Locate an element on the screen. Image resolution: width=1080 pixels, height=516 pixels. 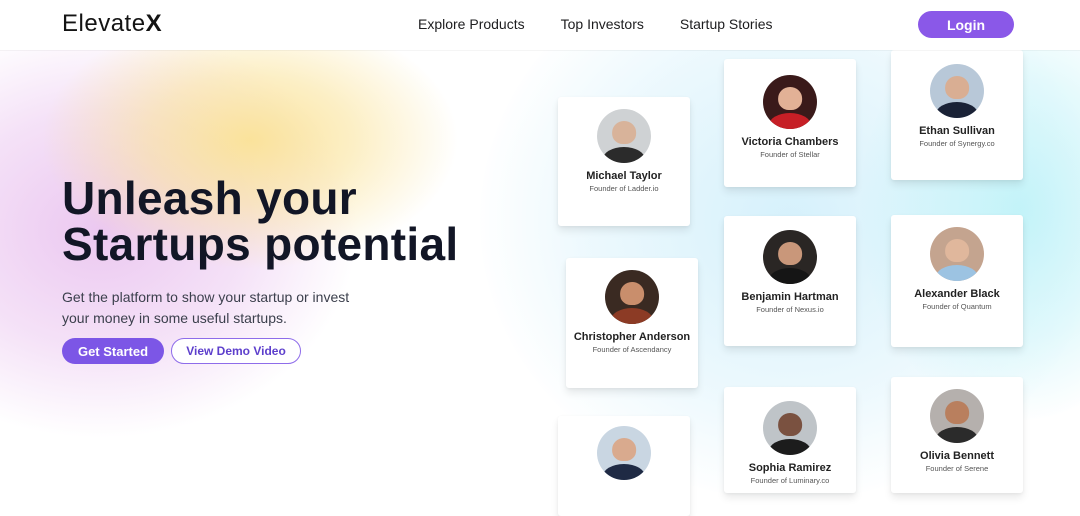
nav-explore-products: Explore Products is located at coordinates (471, 24).